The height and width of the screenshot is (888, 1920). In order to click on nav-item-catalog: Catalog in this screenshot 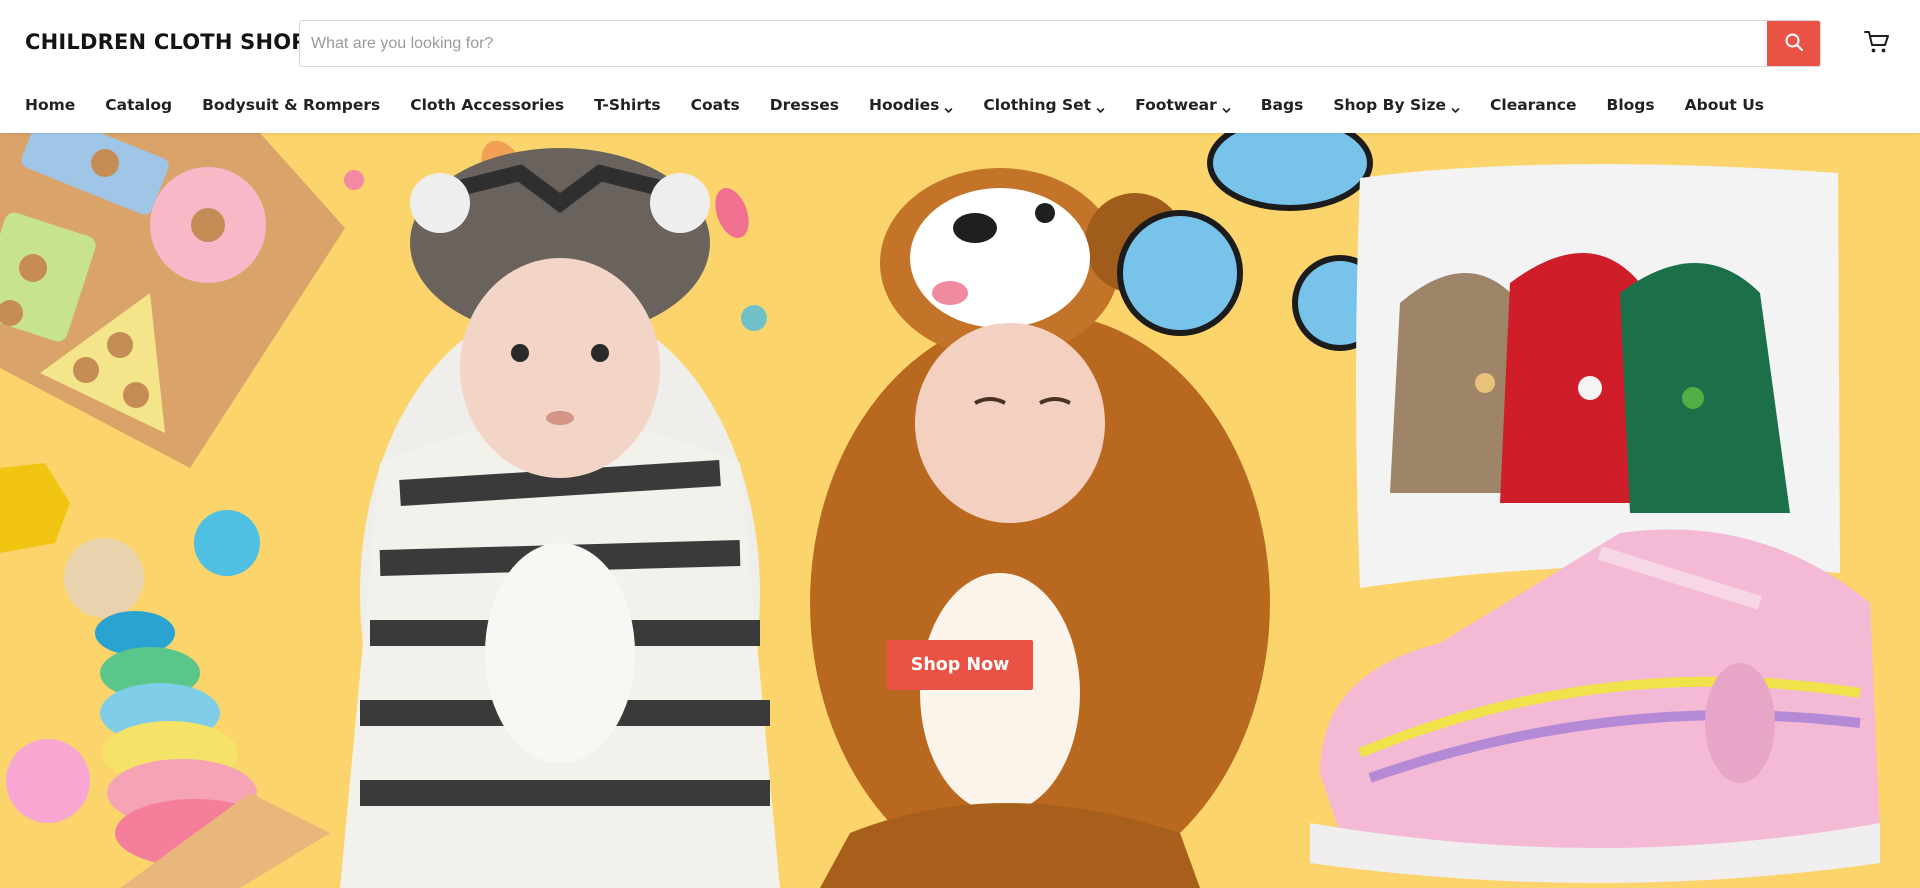, I will do `click(138, 105)`.